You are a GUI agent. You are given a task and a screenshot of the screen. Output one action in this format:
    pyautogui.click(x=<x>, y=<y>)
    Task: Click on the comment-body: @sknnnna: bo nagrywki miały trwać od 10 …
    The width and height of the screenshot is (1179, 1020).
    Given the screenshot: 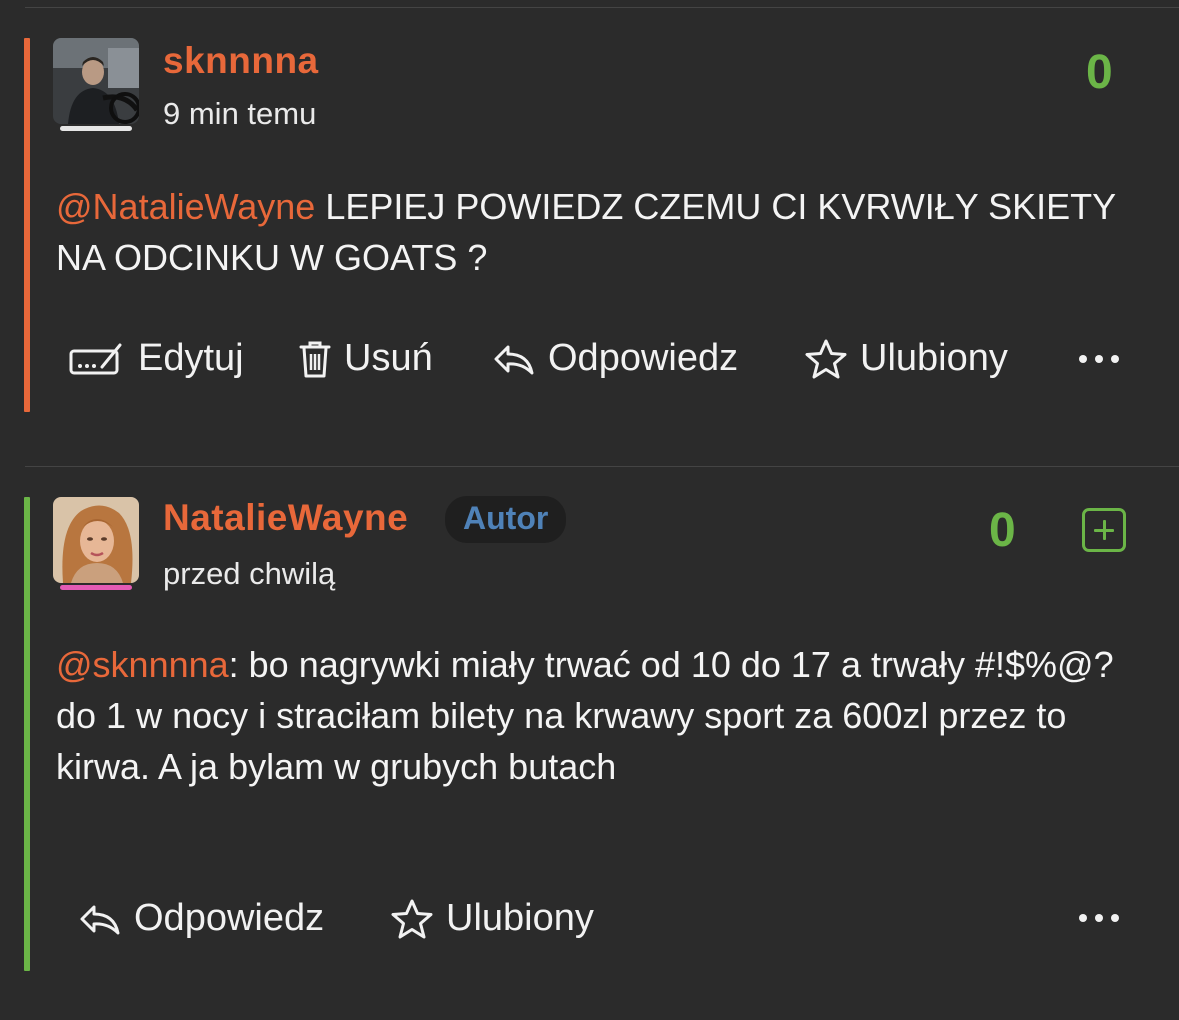 What is the action you would take?
    pyautogui.click(x=601, y=715)
    